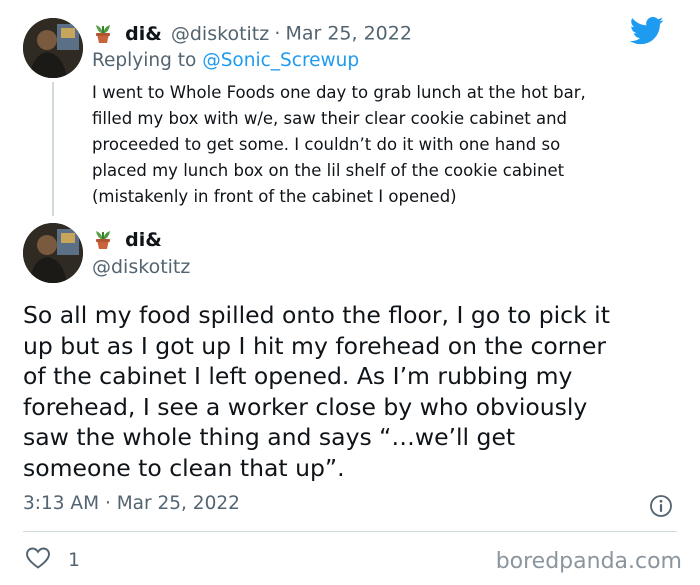  What do you see at coordinates (184, 467) in the screenshot?
I see `tweet-text-line: someone to clean that up”.` at bounding box center [184, 467].